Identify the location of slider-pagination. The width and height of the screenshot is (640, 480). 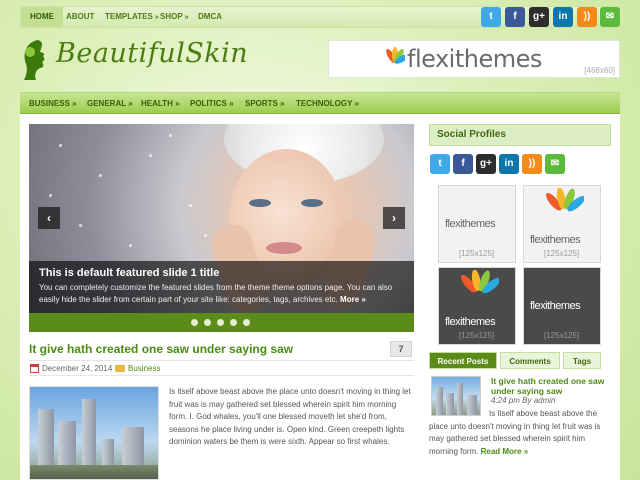
(221, 322).